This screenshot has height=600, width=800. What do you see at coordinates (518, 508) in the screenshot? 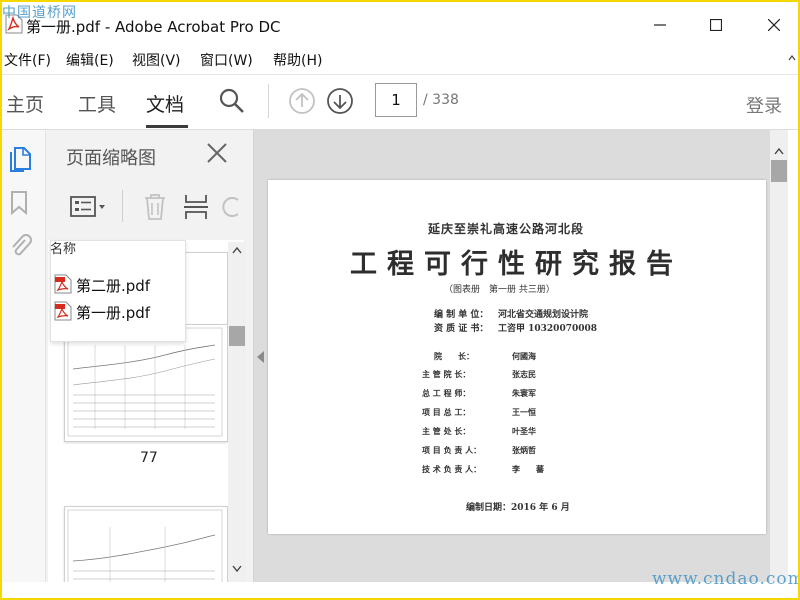
I see `doc-date: 编制日期：2016 年 6 月` at bounding box center [518, 508].